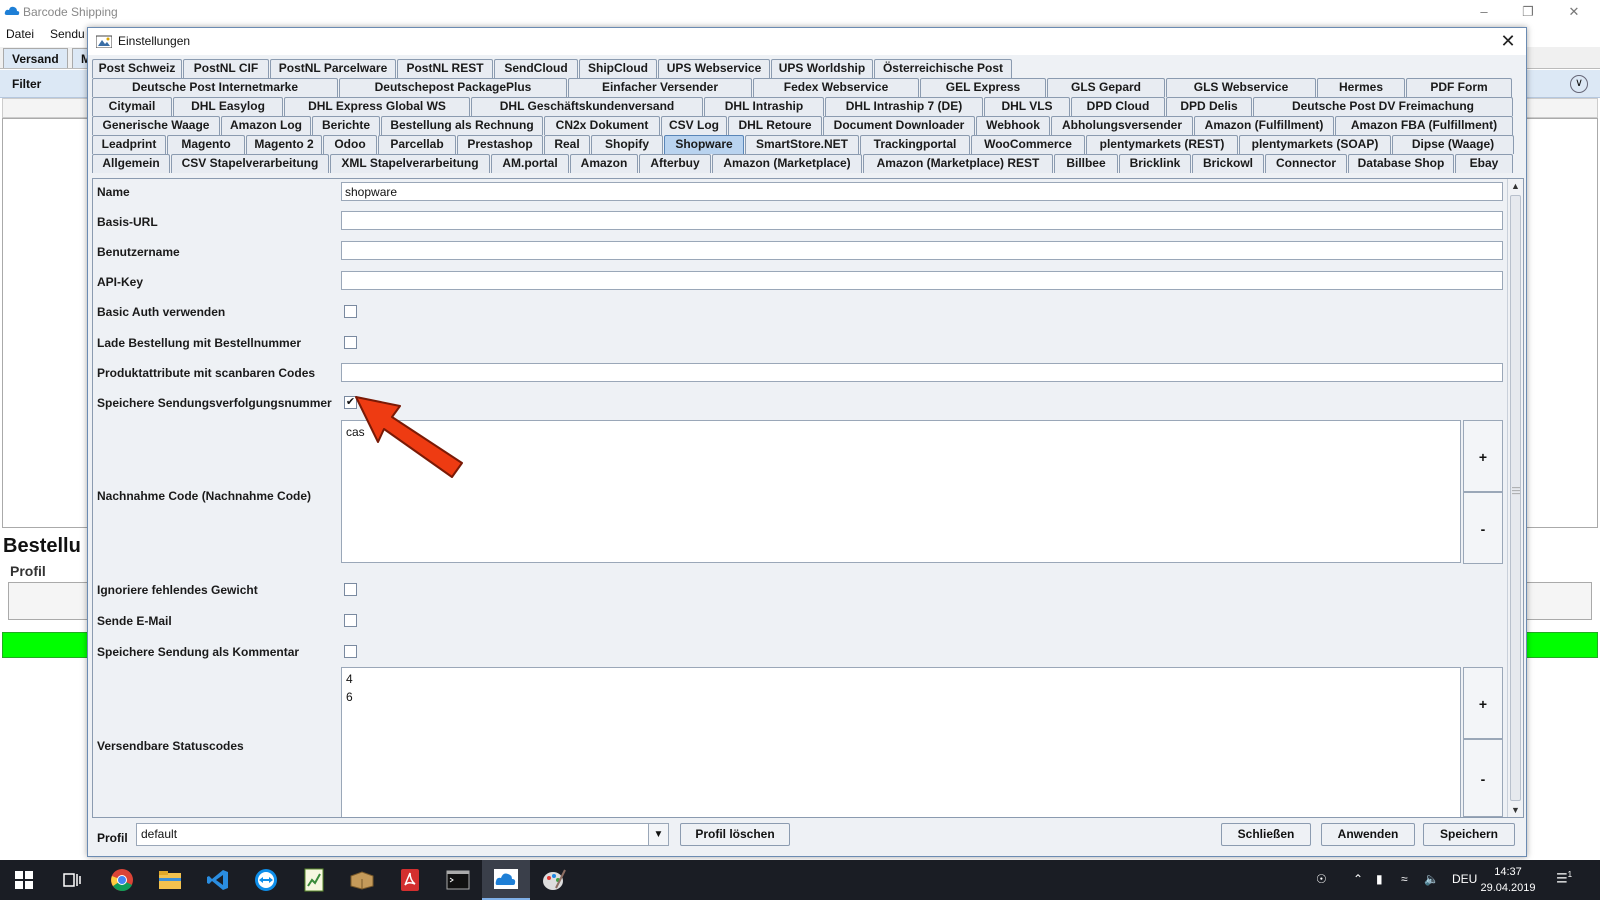 This screenshot has height=900, width=1600. I want to click on tab-plentymarkets-rest: plentymarkets (REST), so click(1162, 144).